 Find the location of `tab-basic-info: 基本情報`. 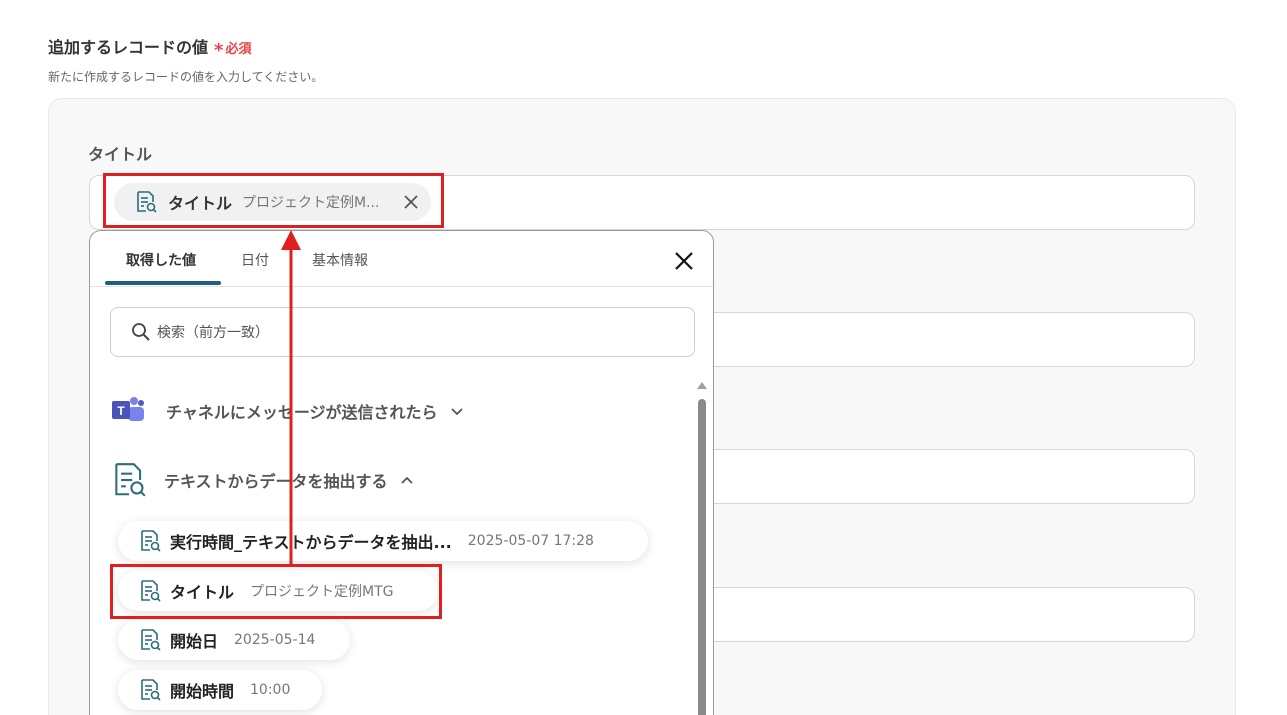

tab-basic-info: 基本情報 is located at coordinates (340, 260).